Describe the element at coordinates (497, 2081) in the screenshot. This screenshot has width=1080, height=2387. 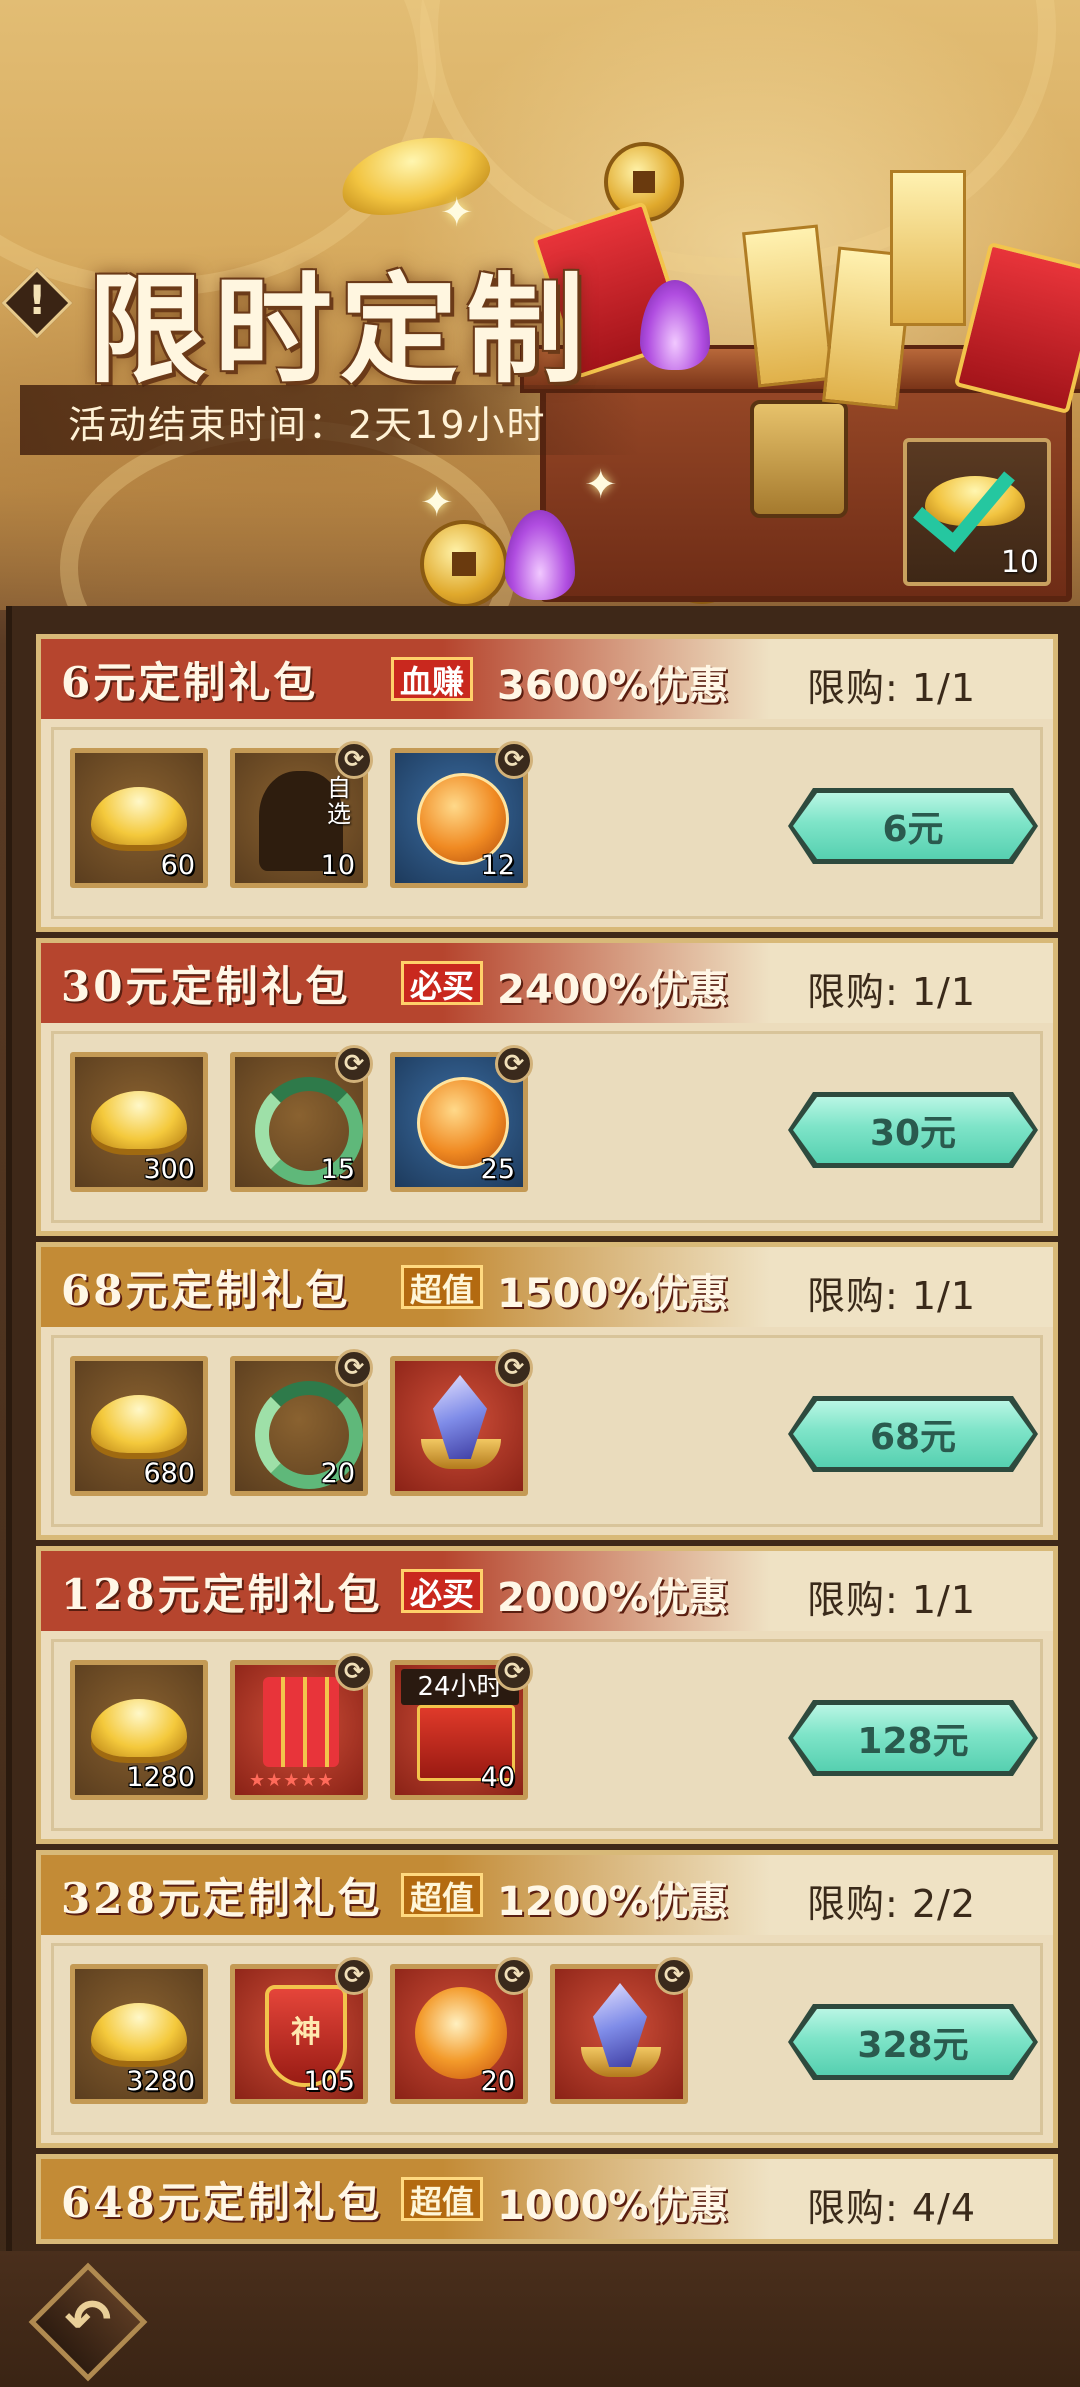
I see `item-count: 20` at that location.